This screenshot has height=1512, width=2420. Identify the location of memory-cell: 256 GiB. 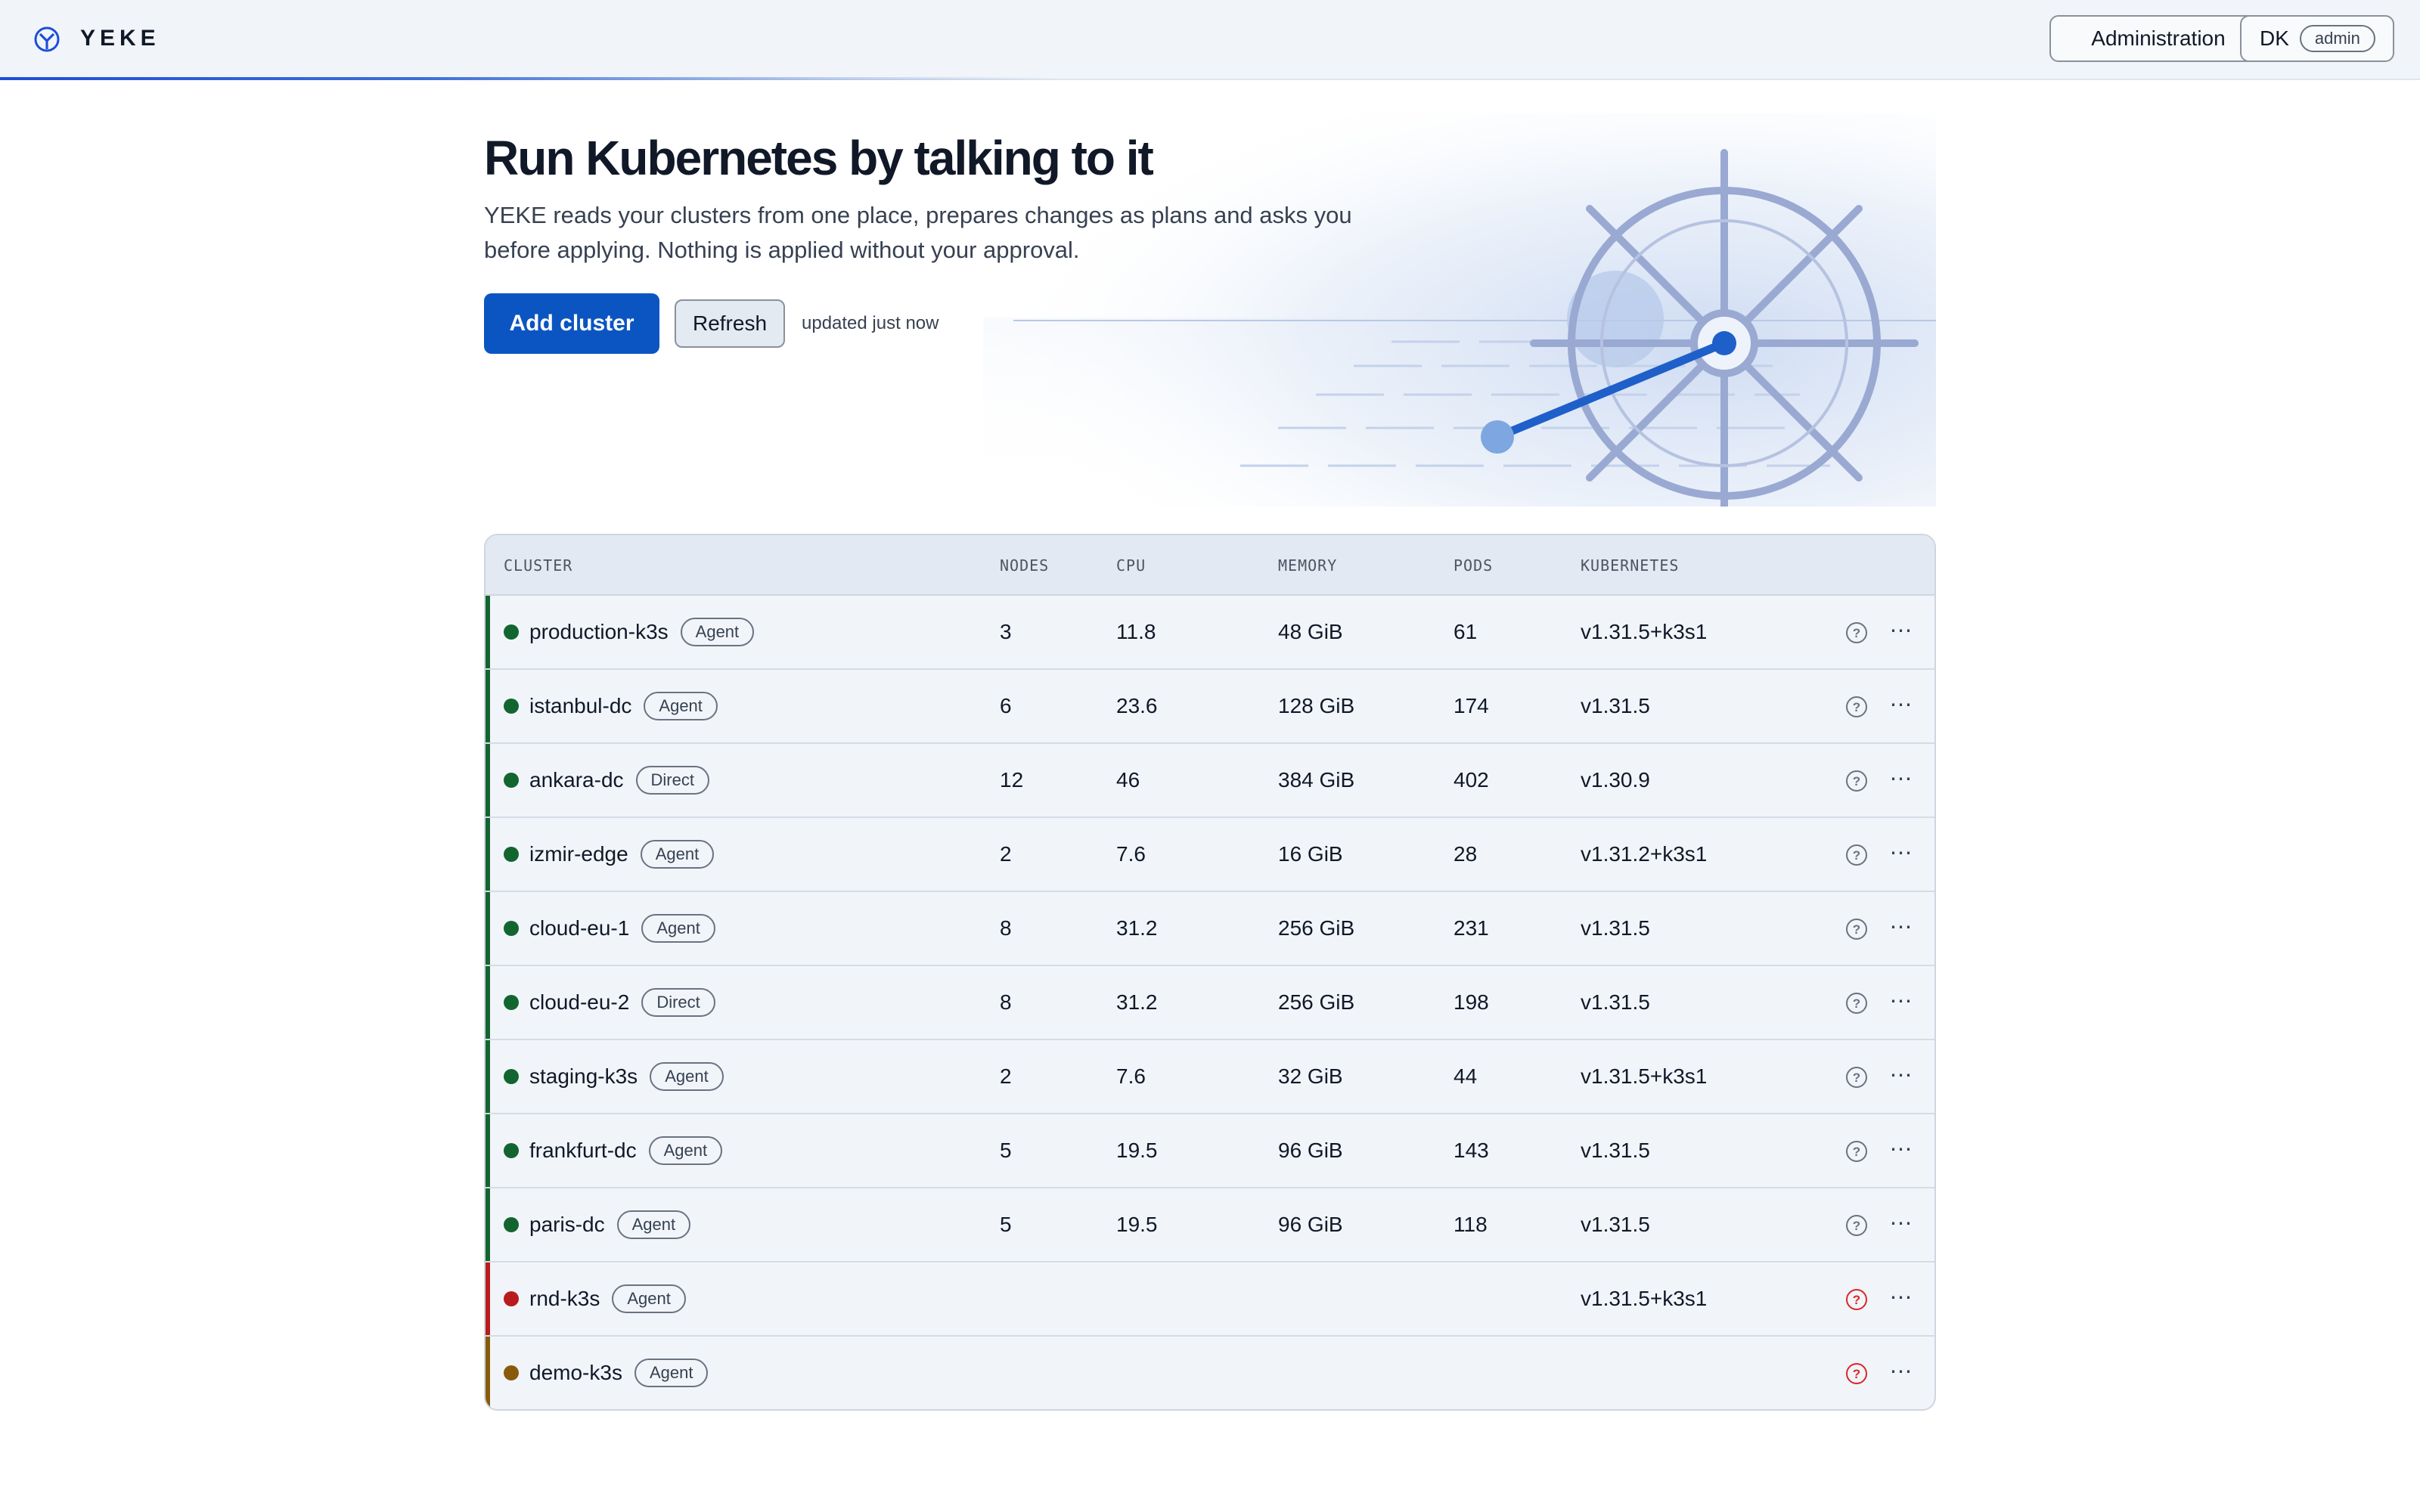
(1316, 1002).